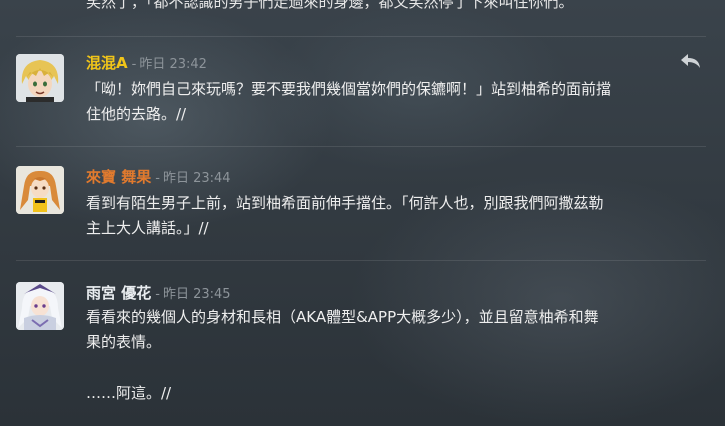  I want to click on message-line: 主上大人講話。」//, so click(147, 228).